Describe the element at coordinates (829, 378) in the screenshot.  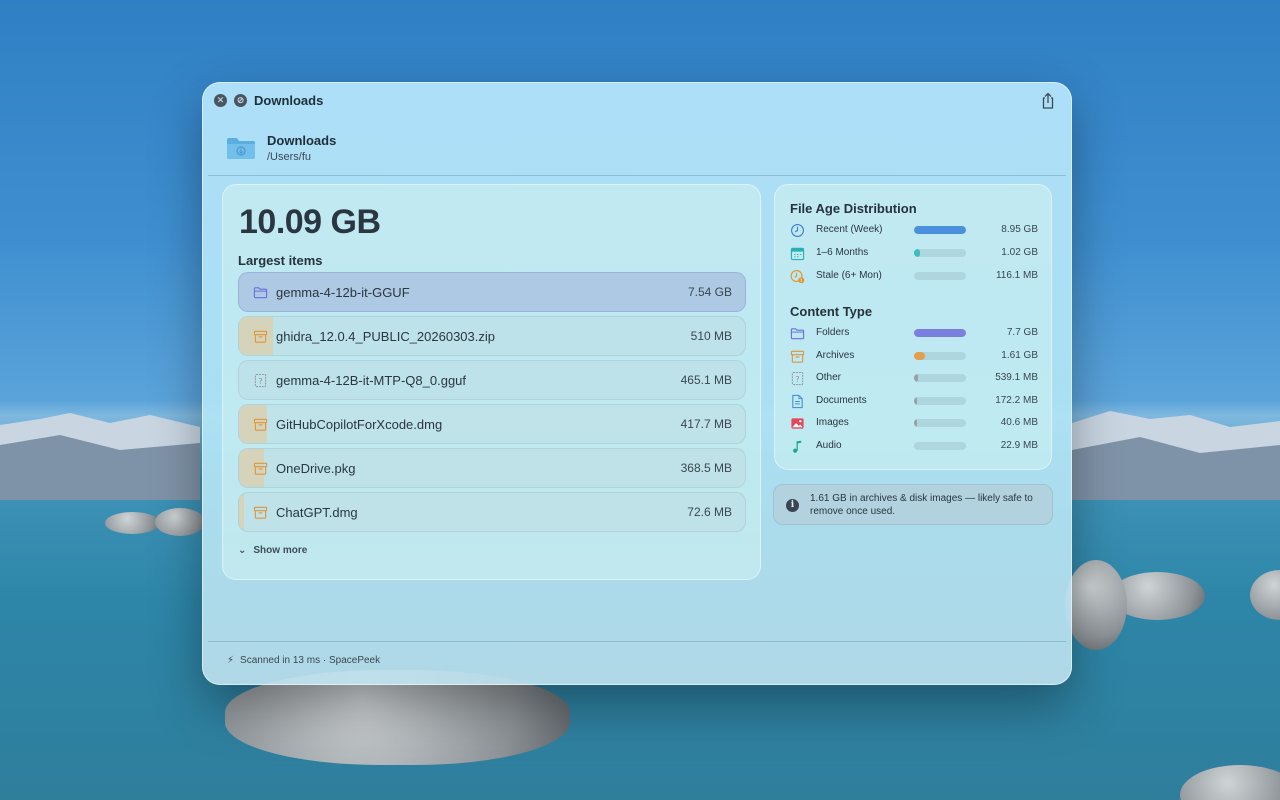
I see `content_type-label: Other` at that location.